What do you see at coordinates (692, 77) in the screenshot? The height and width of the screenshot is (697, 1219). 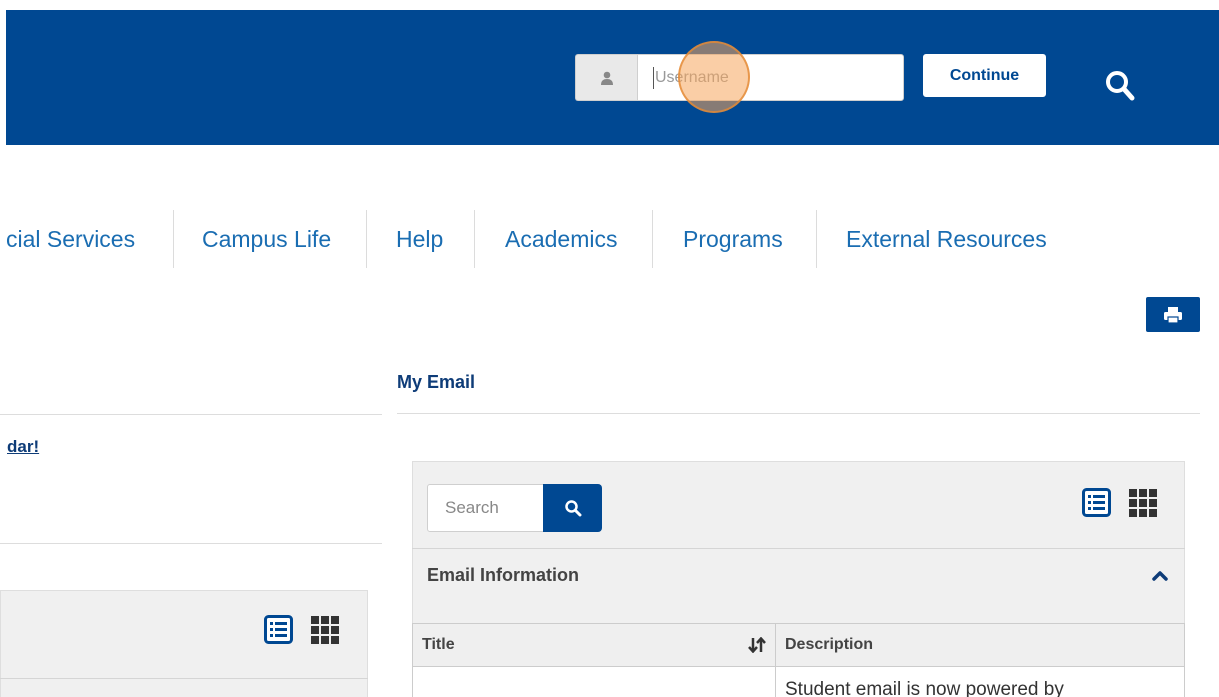 I see `username-placeholder: Username` at bounding box center [692, 77].